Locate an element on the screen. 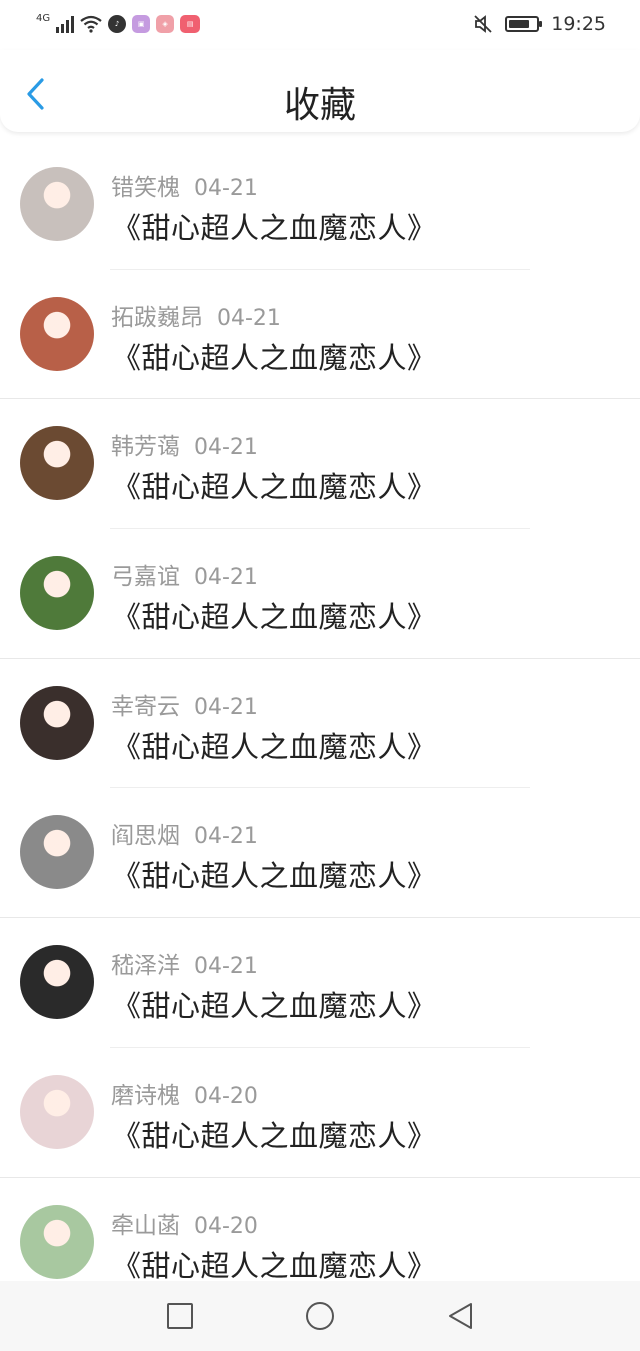  pink-app-icon: ◈ is located at coordinates (165, 24).